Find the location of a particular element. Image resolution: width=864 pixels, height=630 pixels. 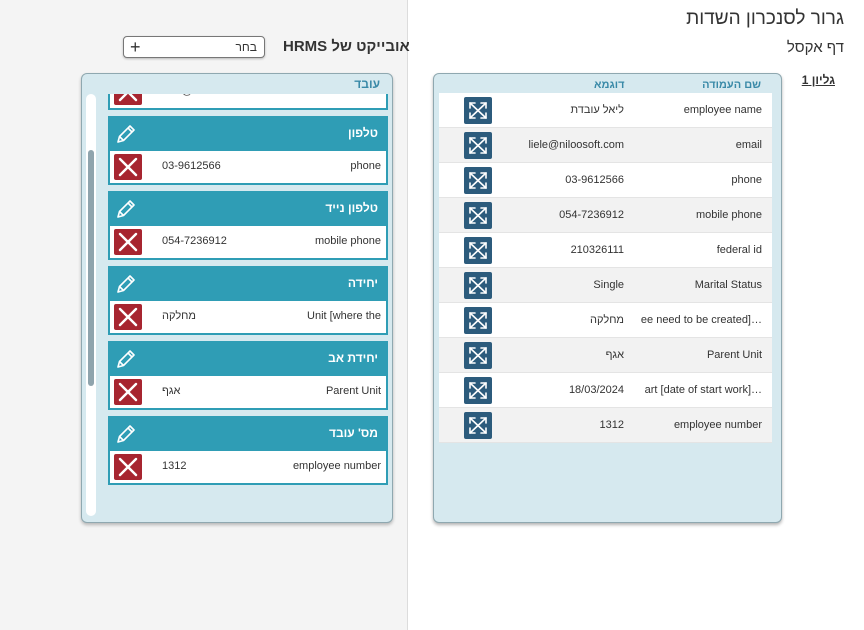

field-card: liele@niloosoft.com email is located at coordinates (248, 102).